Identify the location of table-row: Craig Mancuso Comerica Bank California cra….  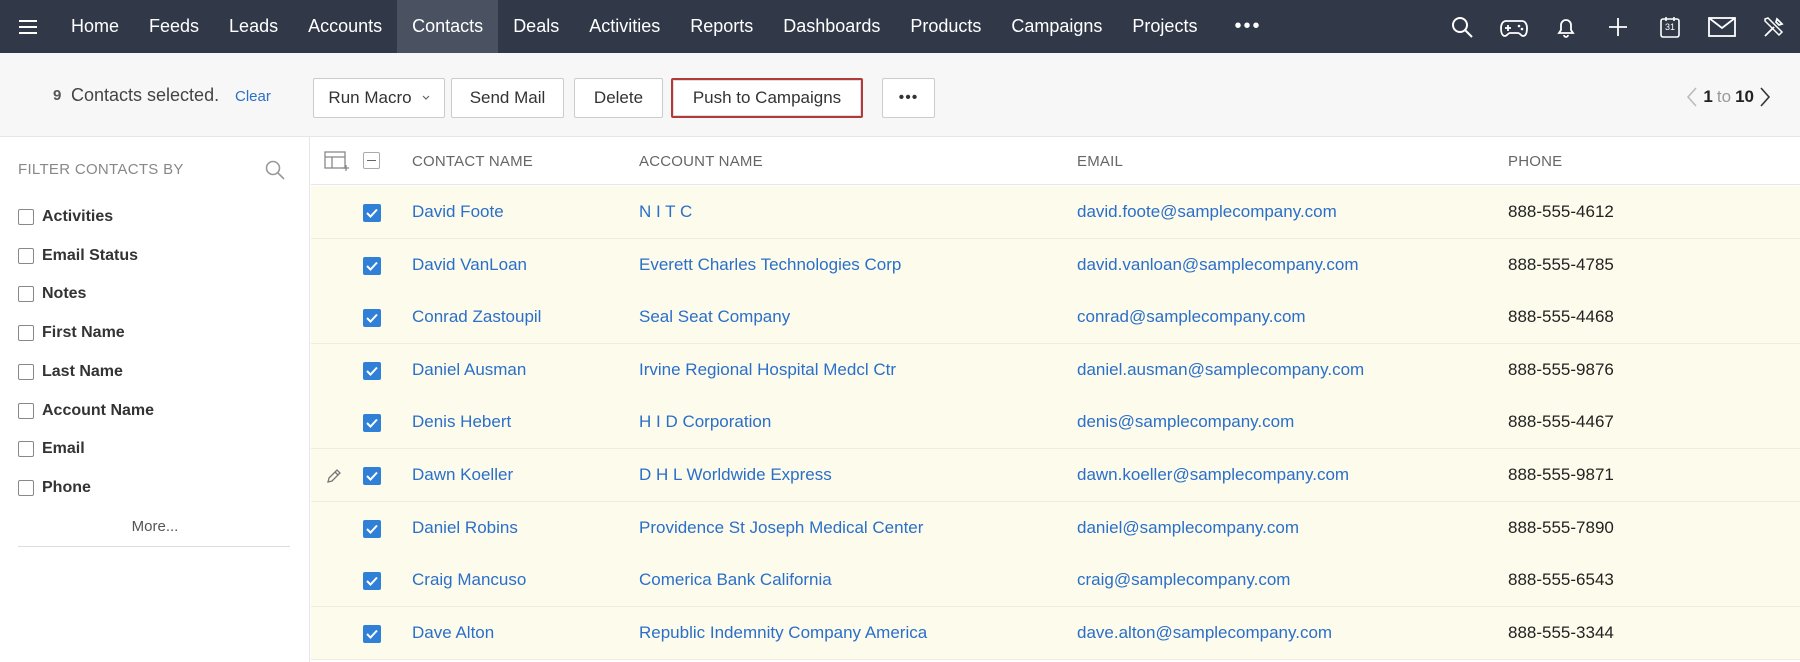
(1055, 581).